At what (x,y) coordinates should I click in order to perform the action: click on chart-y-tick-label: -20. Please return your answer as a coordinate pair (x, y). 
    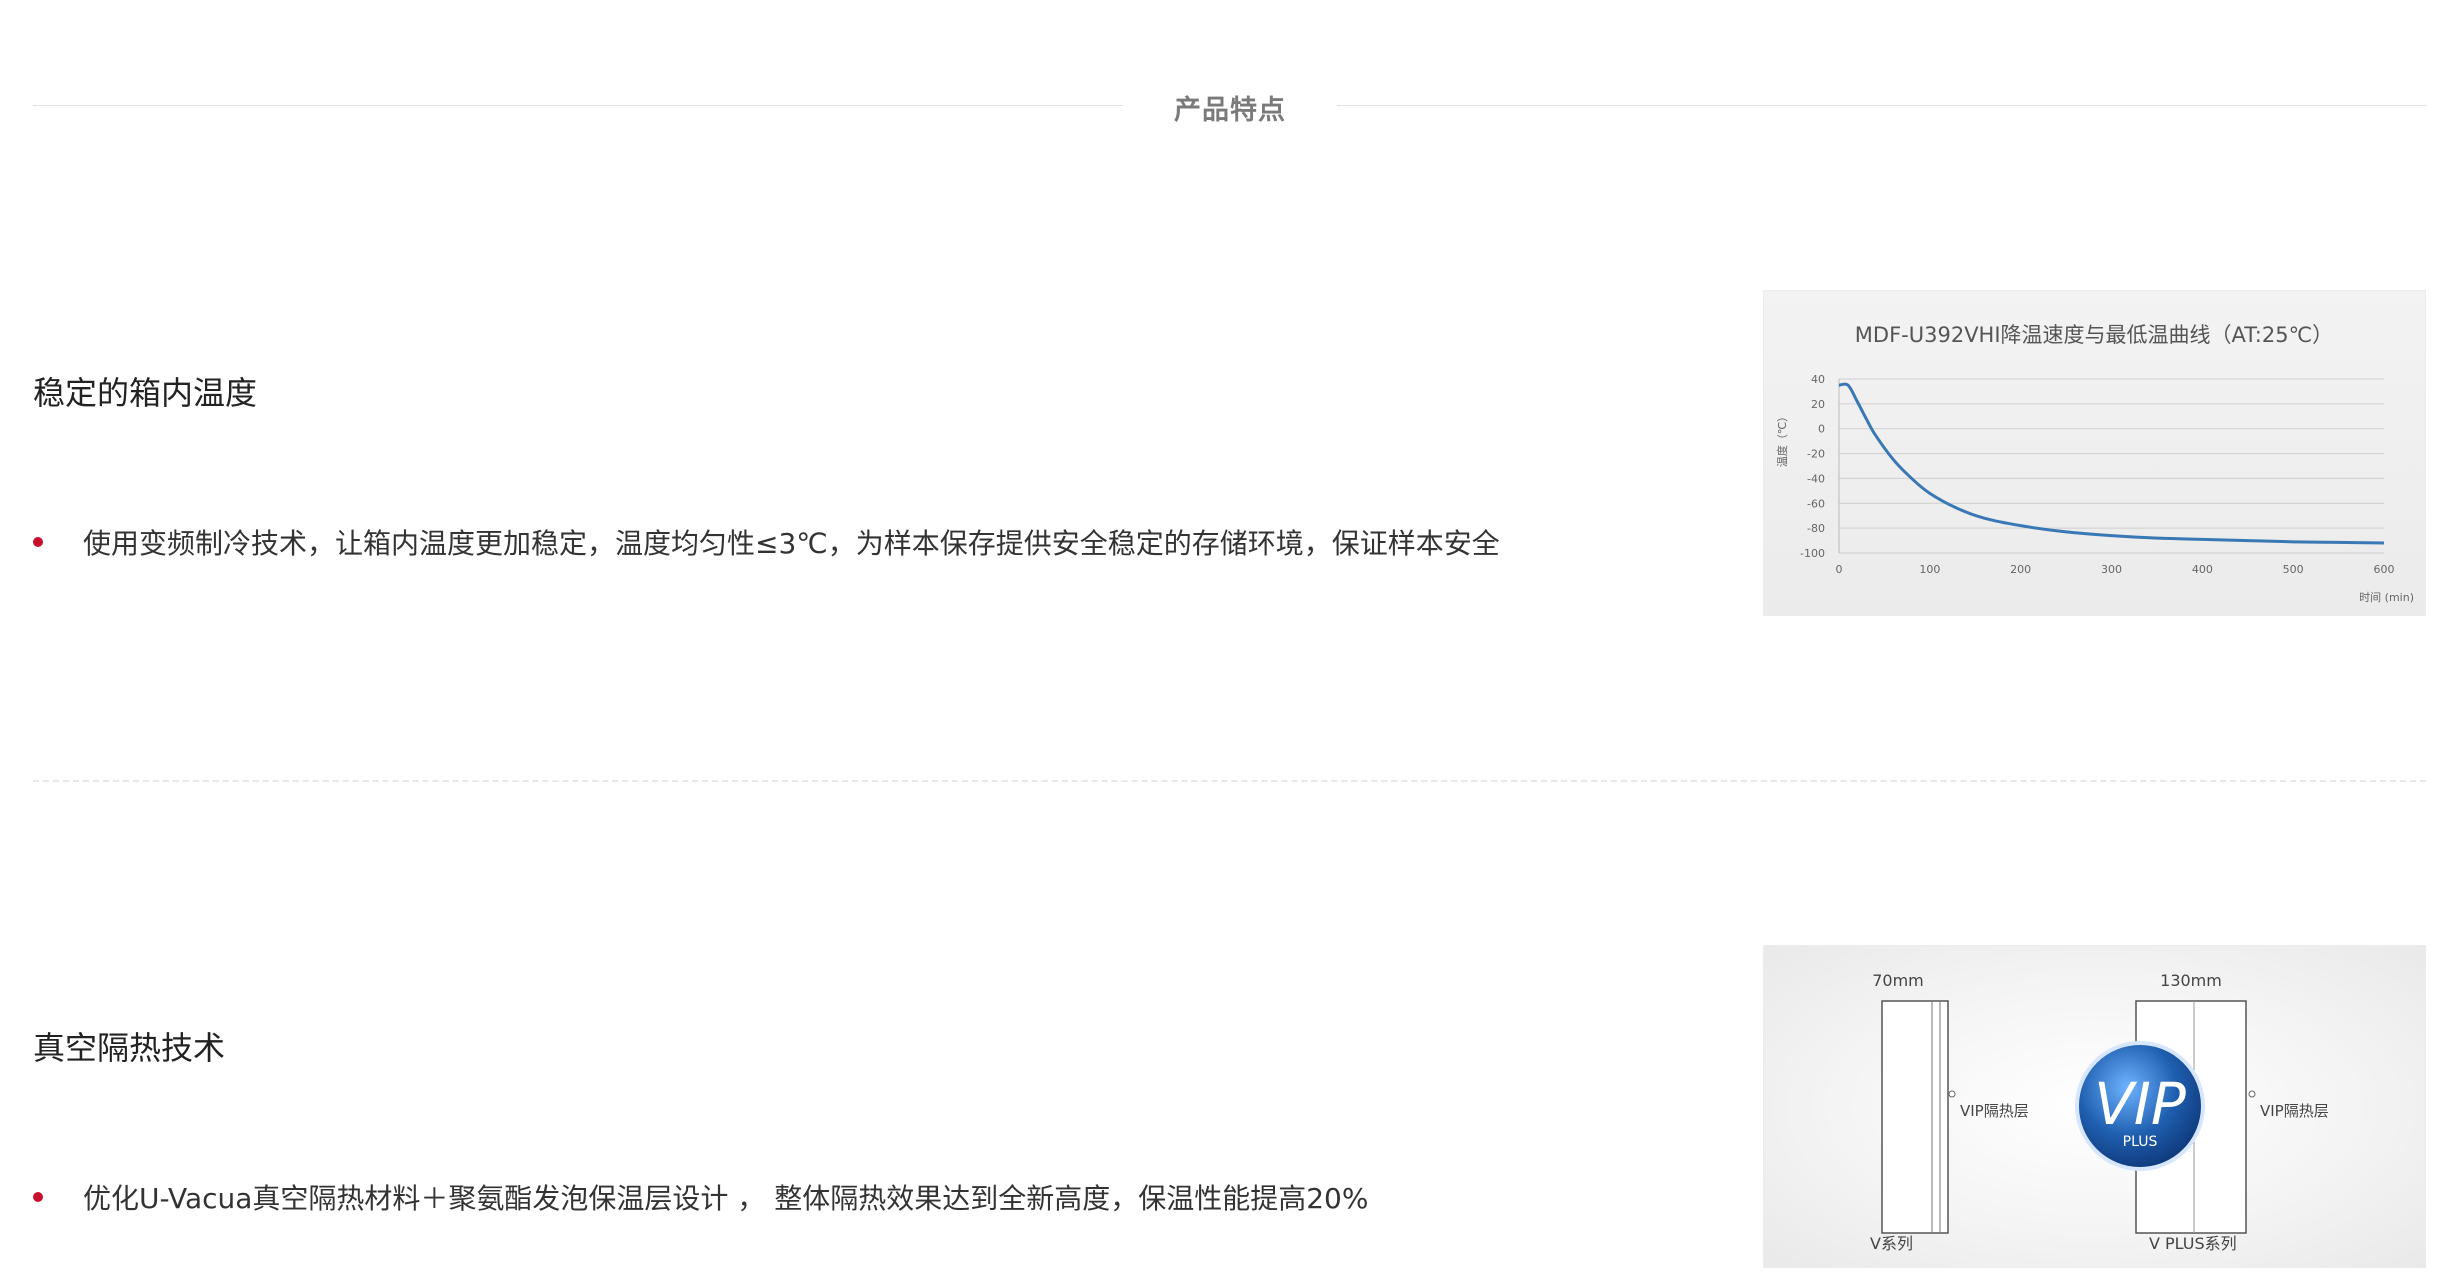
    Looking at the image, I should click on (1816, 454).